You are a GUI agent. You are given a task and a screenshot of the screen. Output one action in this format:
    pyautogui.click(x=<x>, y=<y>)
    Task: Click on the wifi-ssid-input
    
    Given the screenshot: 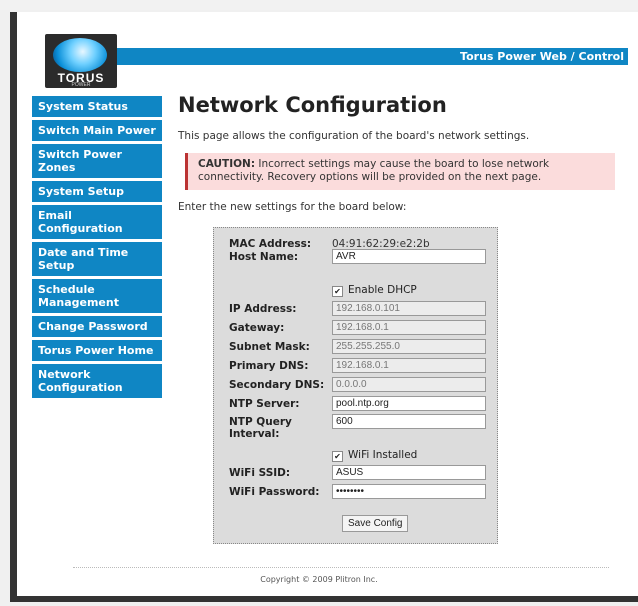 What is the action you would take?
    pyautogui.click(x=409, y=472)
    